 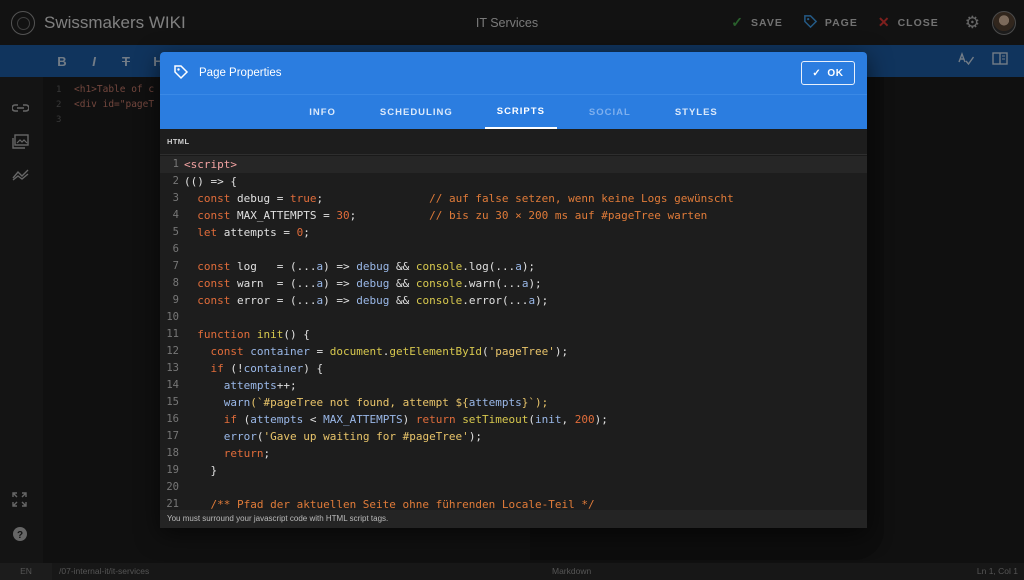 What do you see at coordinates (359, 402) in the screenshot?
I see `code-text: (`#pageTree not found, attempt ${` at bounding box center [359, 402].